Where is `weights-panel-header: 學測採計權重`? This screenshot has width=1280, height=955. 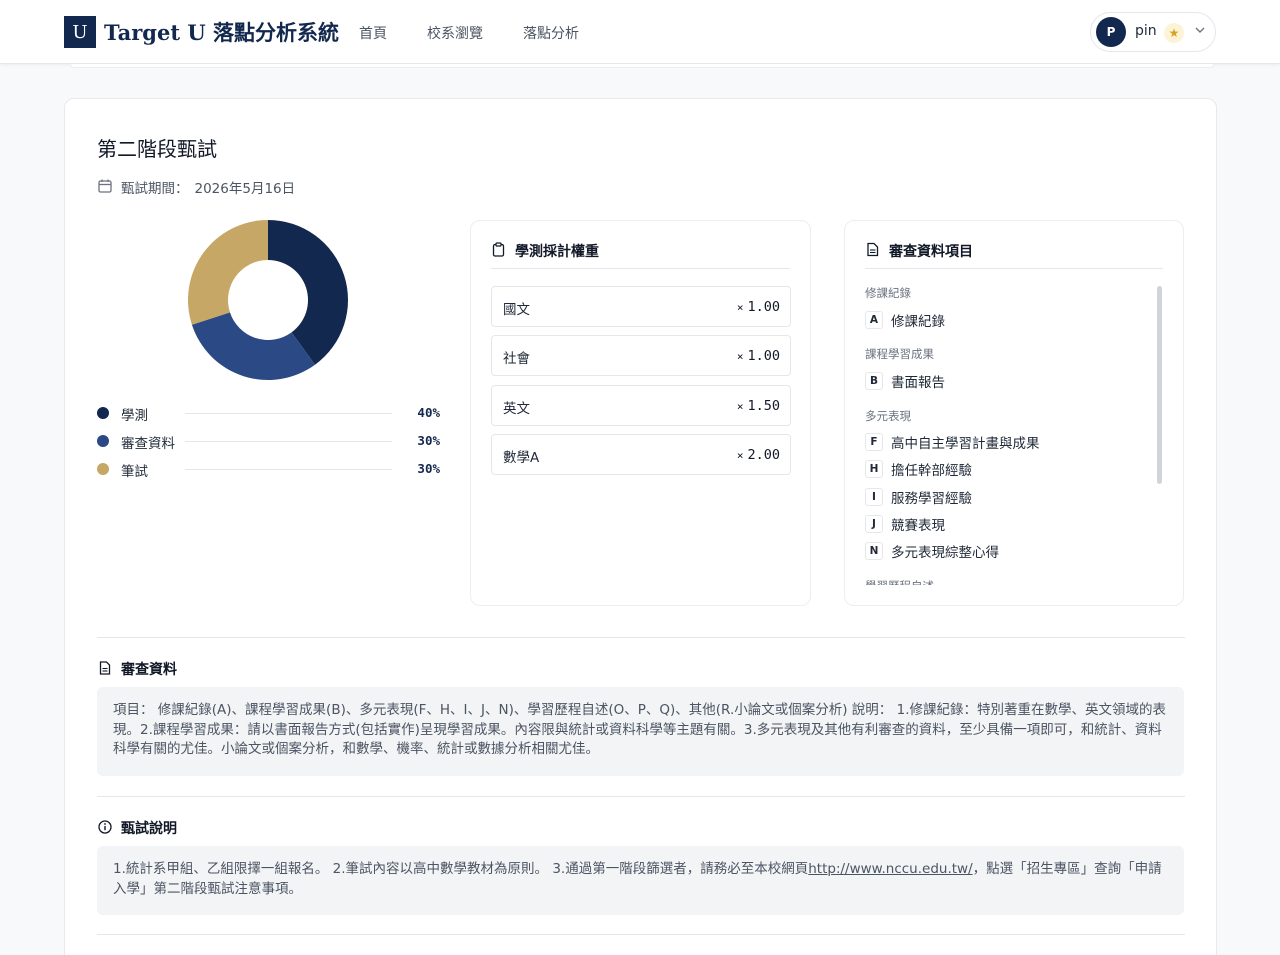 weights-panel-header: 學測採計權重 is located at coordinates (640, 255).